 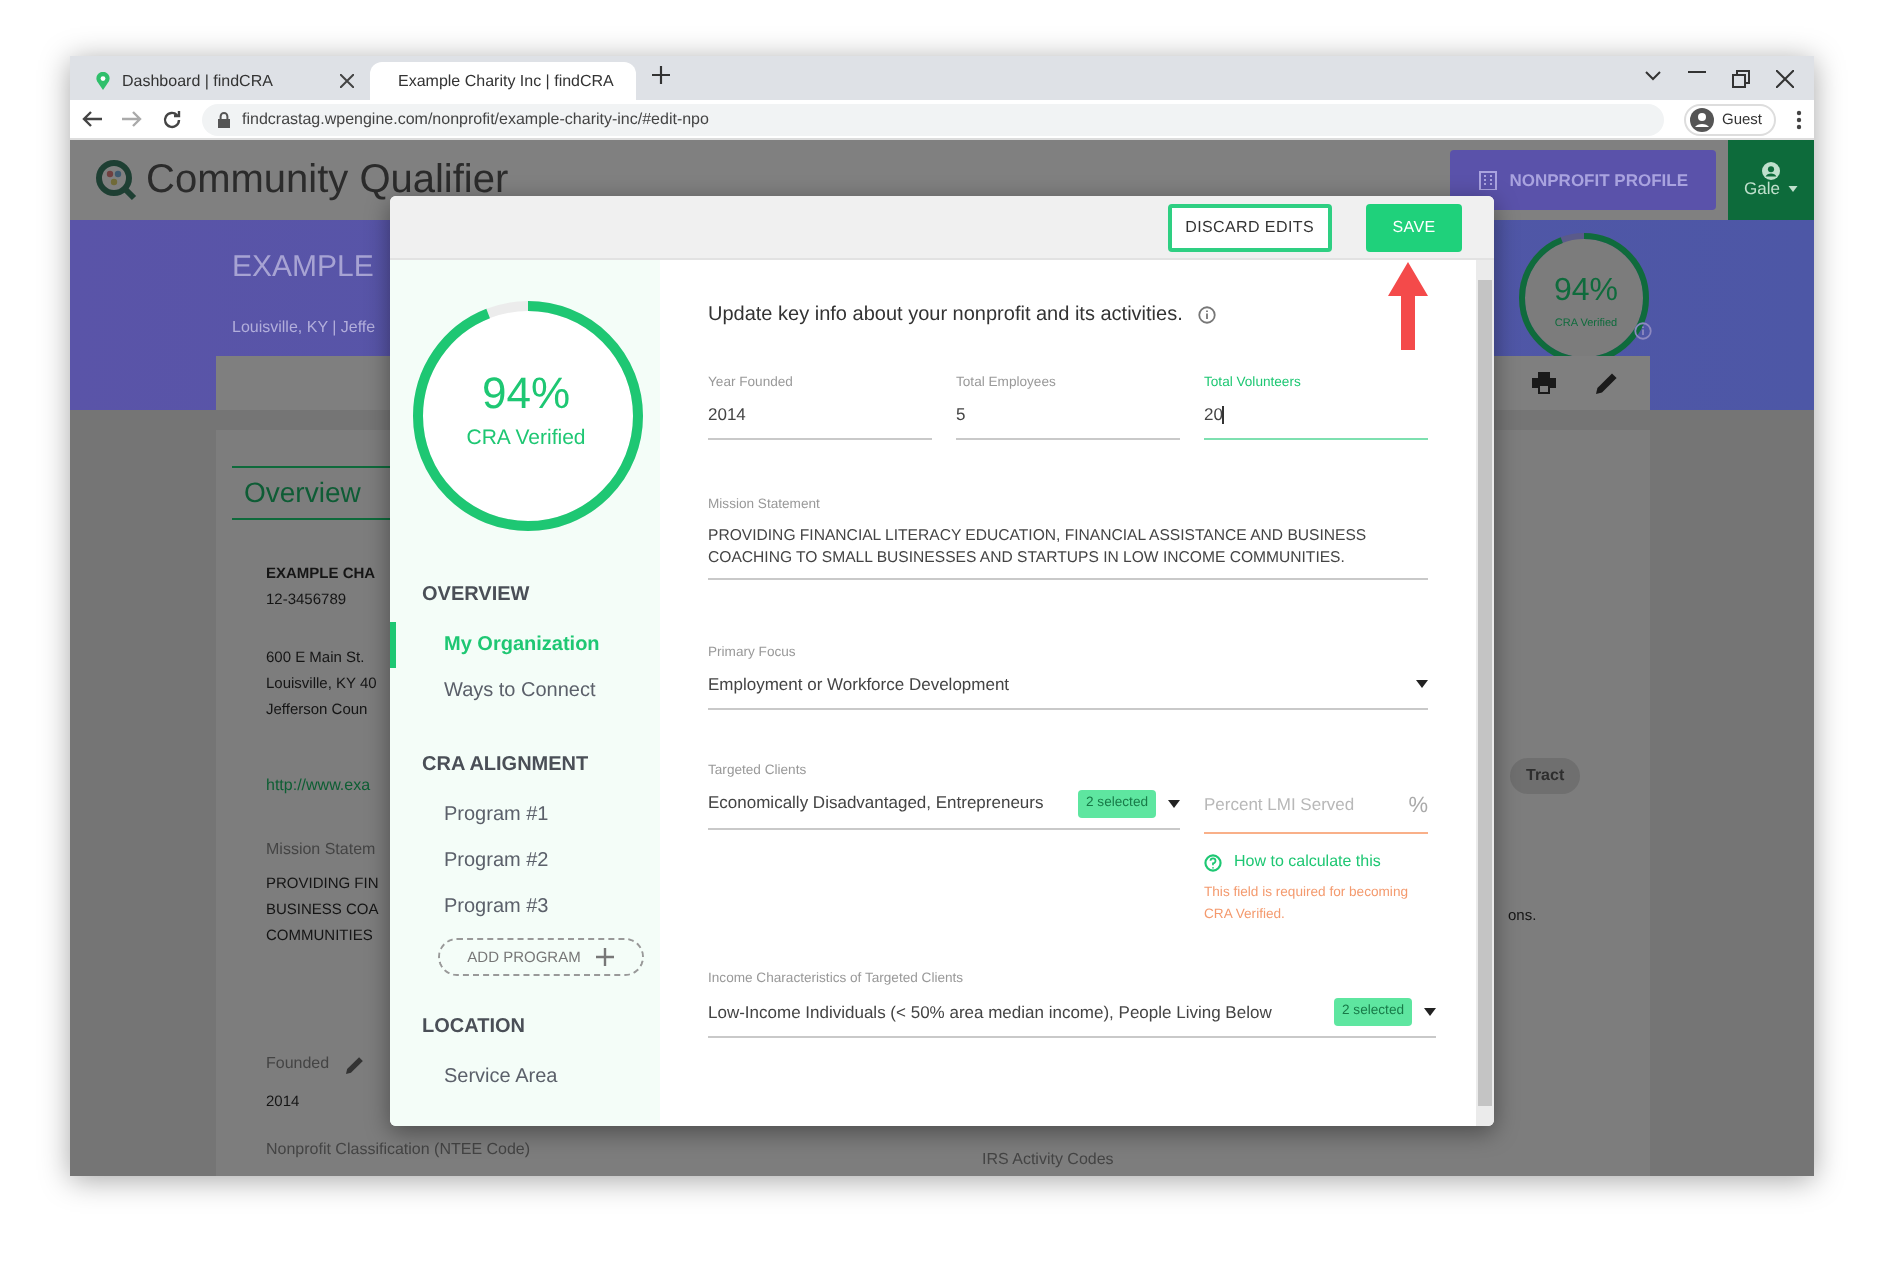 I want to click on nav-heading: OVERVIEW, so click(x=476, y=596).